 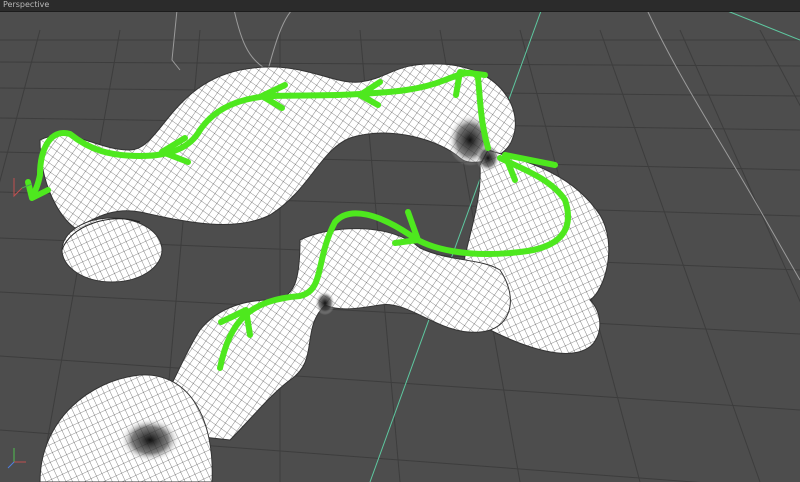 What do you see at coordinates (26, 4) in the screenshot?
I see `viewport-label: Perspective` at bounding box center [26, 4].